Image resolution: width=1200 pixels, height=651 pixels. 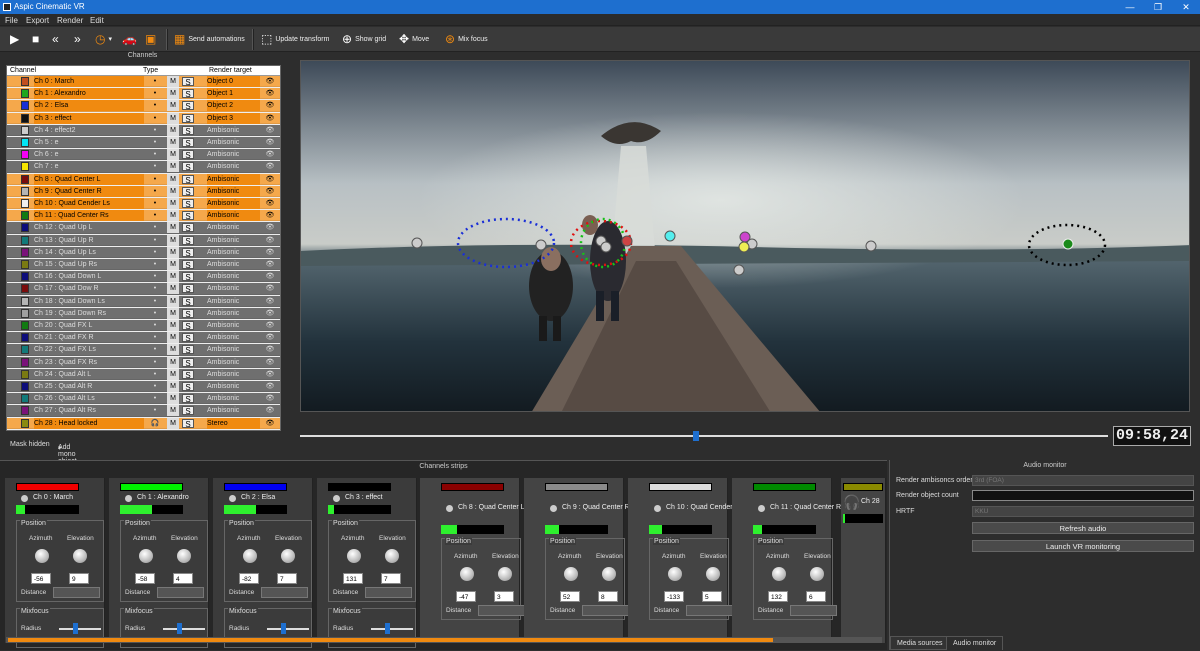 What do you see at coordinates (23, 70) in the screenshot?
I see `header-channel: Channel` at bounding box center [23, 70].